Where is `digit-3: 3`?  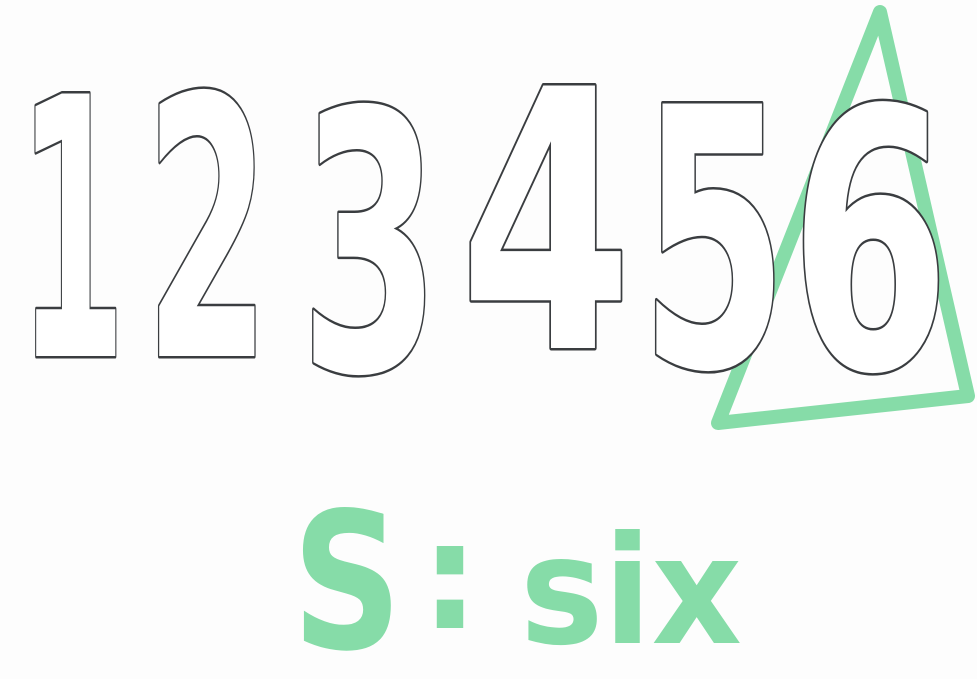
digit-3: 3 is located at coordinates (370, 245).